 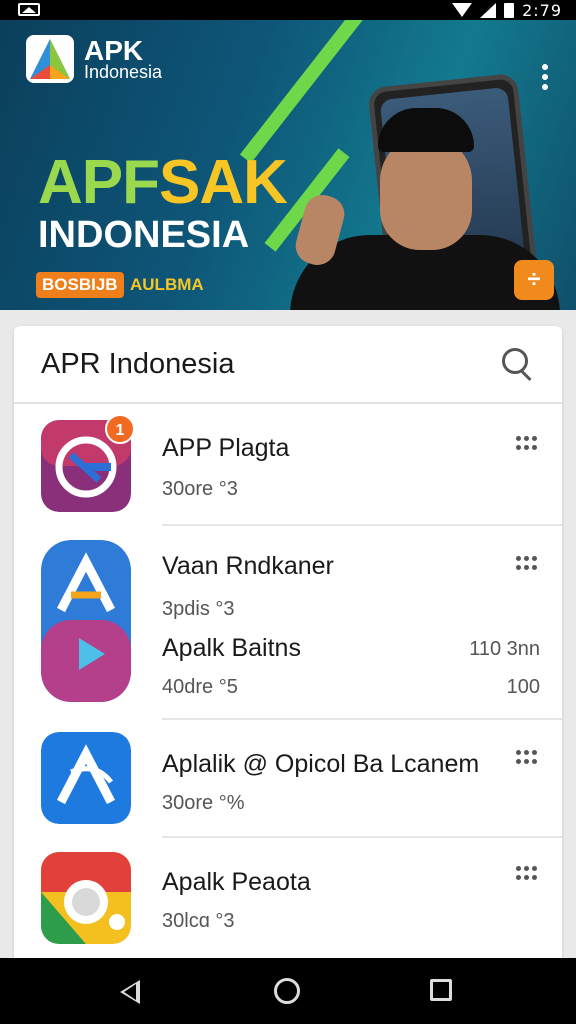 What do you see at coordinates (29, 9) in the screenshot?
I see `image-notification-icon` at bounding box center [29, 9].